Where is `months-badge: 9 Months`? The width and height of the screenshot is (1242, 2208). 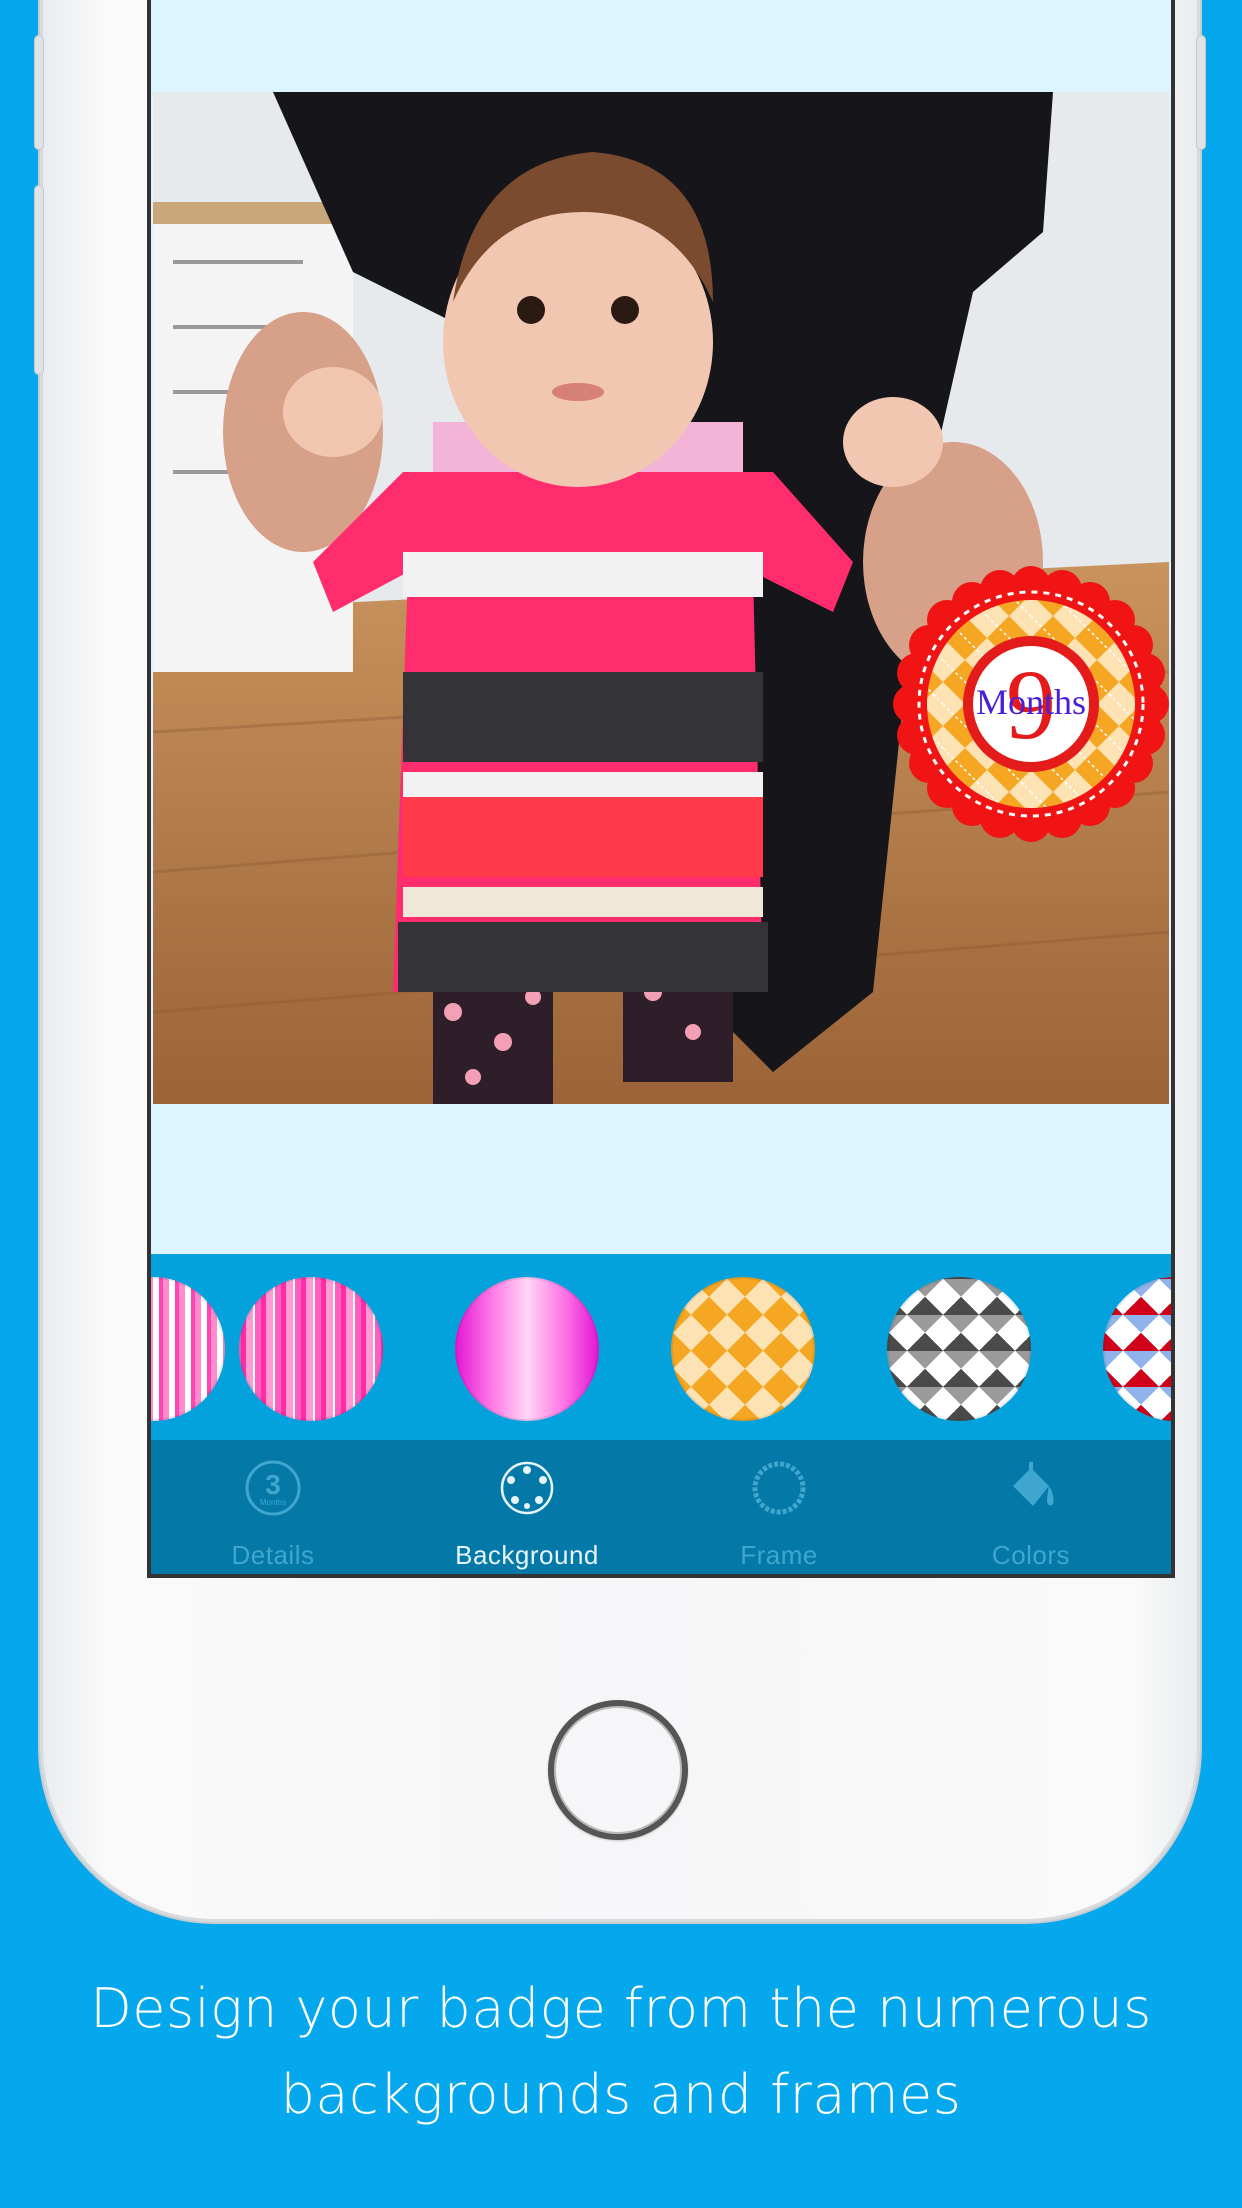 months-badge: 9 Months is located at coordinates (1031, 704).